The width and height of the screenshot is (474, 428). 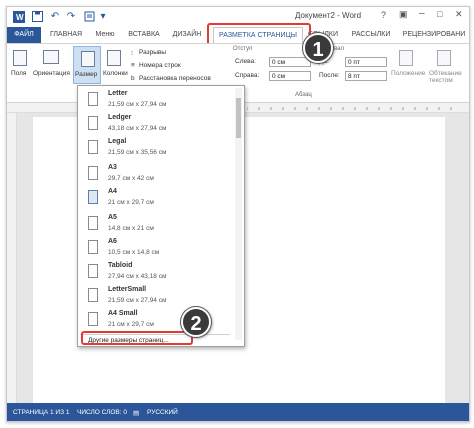 I want to click on minimize-icon: –, so click(x=422, y=13).